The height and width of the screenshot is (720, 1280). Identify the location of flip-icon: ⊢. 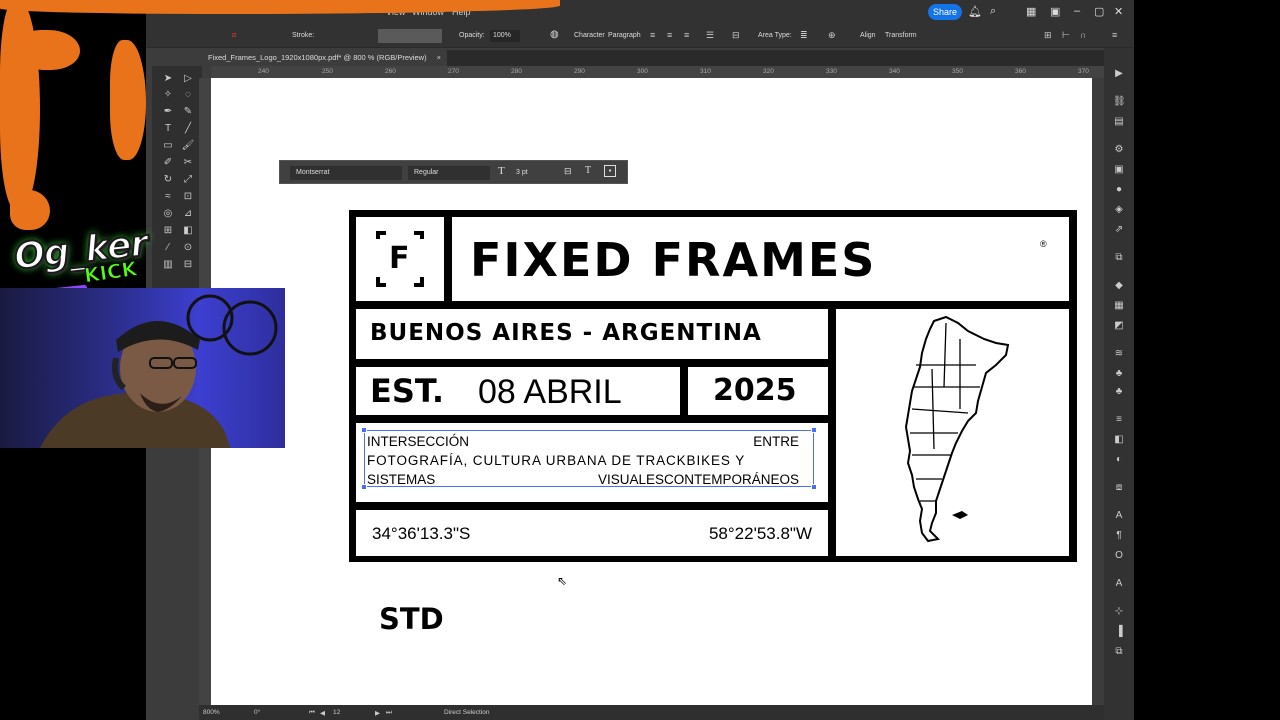
(1067, 35).